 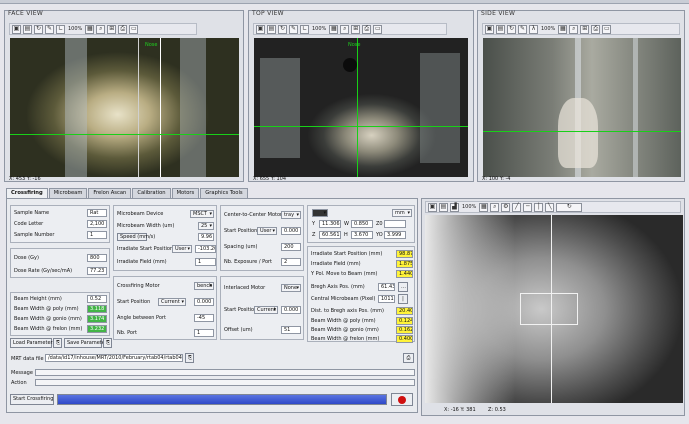 What do you see at coordinates (27, 193) in the screenshot?
I see `tab-crossfiring: Crossfiring` at bounding box center [27, 193].